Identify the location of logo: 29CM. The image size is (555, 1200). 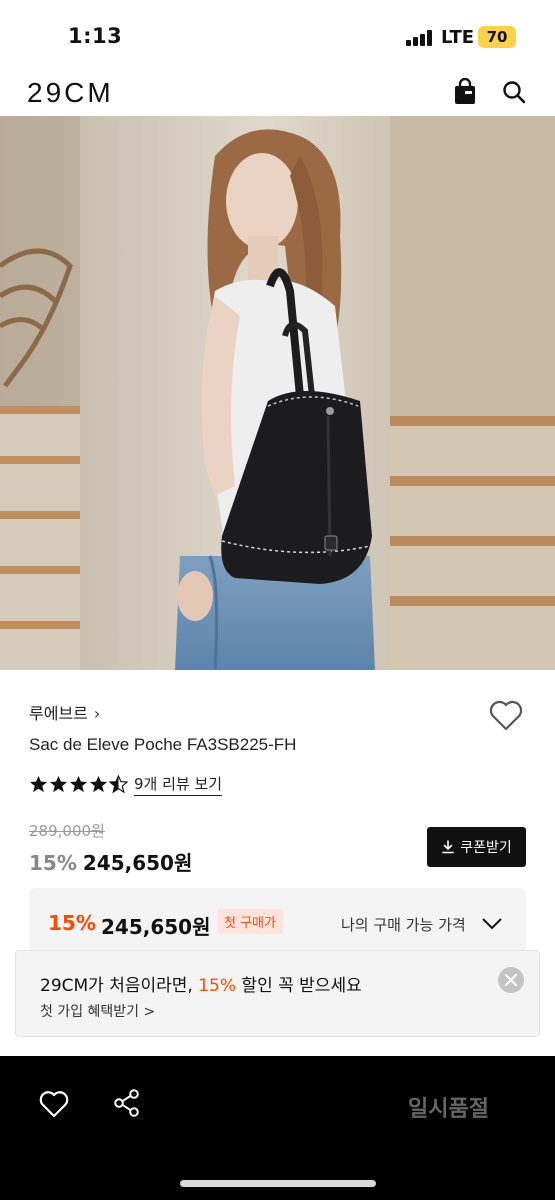
(70, 93).